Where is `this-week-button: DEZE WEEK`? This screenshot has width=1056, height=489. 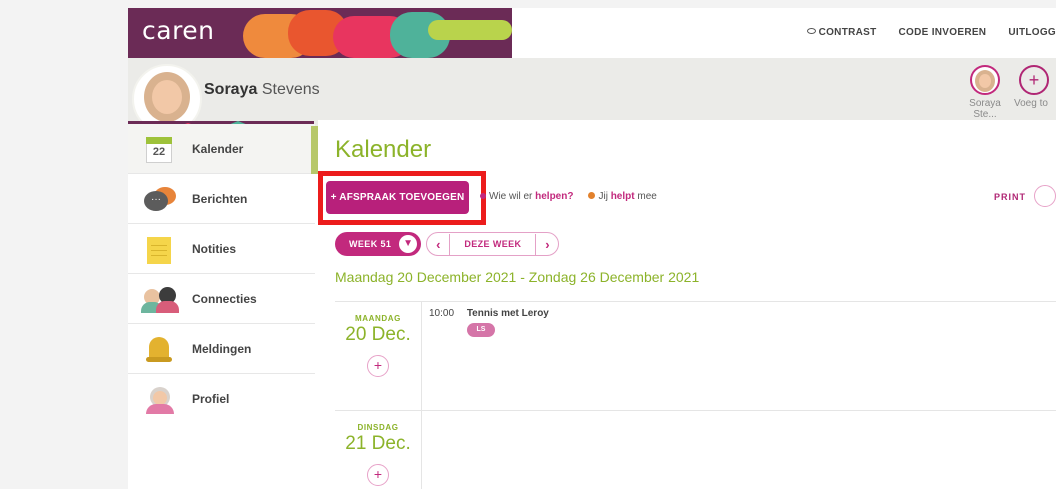
this-week-button: DEZE WEEK is located at coordinates (493, 244).